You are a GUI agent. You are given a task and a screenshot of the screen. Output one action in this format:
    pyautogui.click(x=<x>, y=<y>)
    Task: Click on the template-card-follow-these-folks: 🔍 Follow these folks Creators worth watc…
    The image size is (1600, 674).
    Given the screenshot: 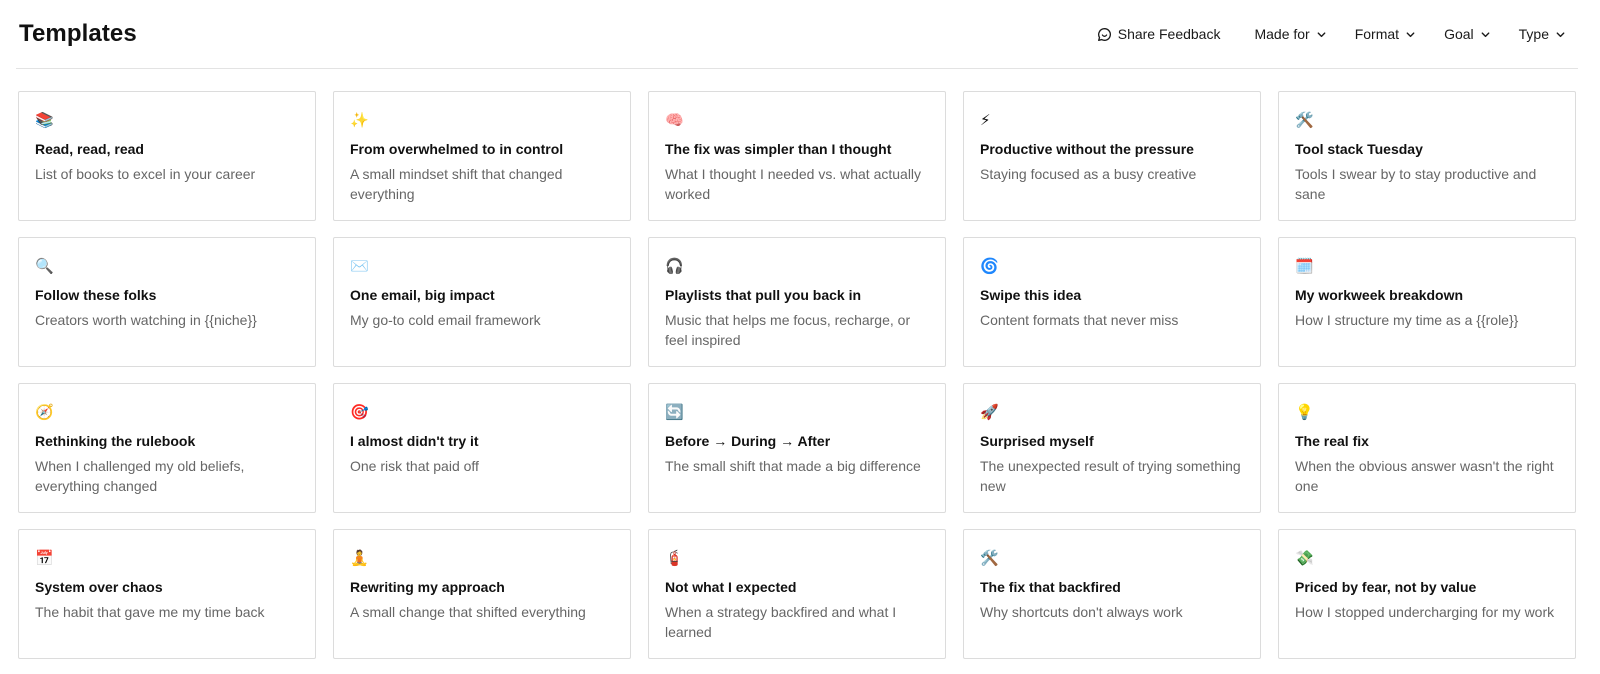 What is the action you would take?
    pyautogui.click(x=167, y=302)
    